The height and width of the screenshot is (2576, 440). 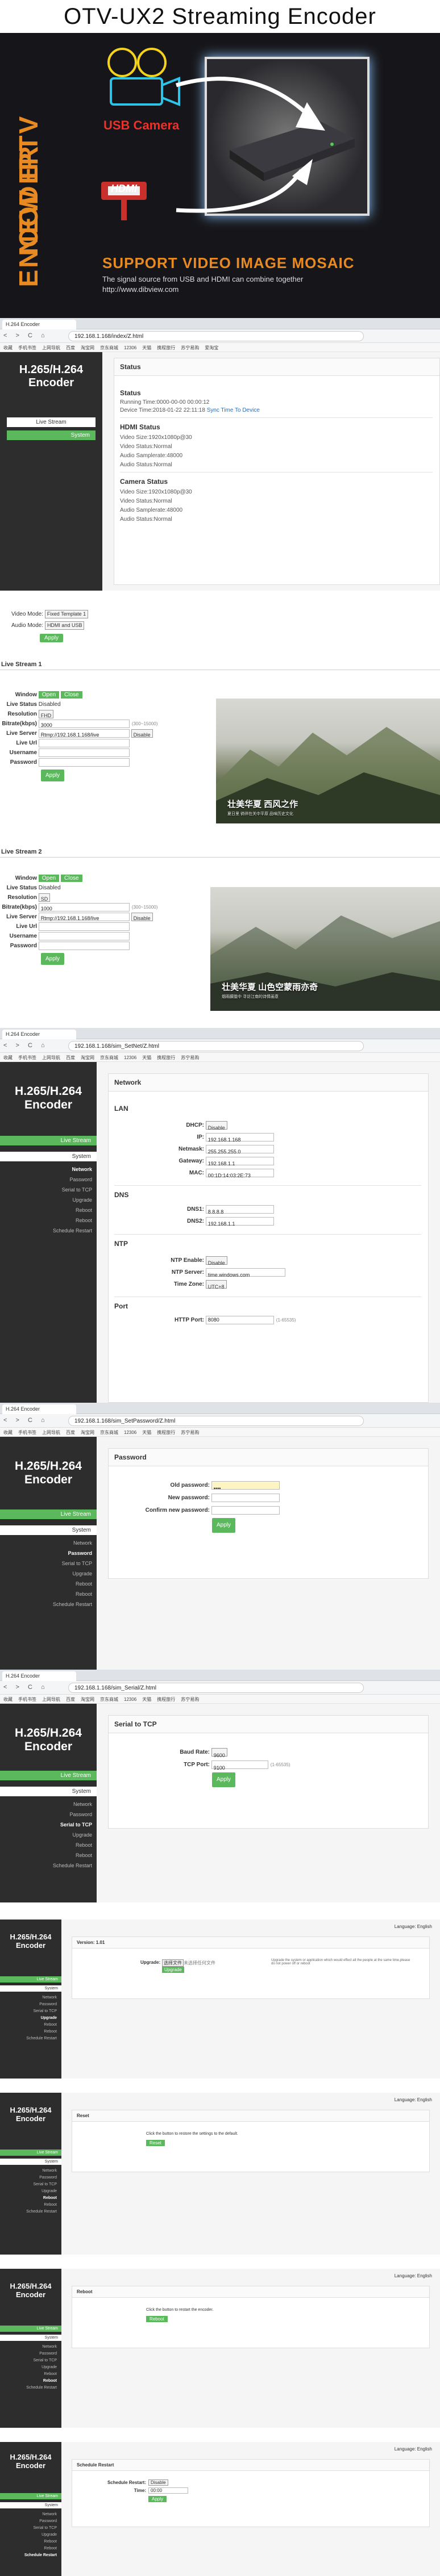 I want to click on new-password-input, so click(x=245, y=1497).